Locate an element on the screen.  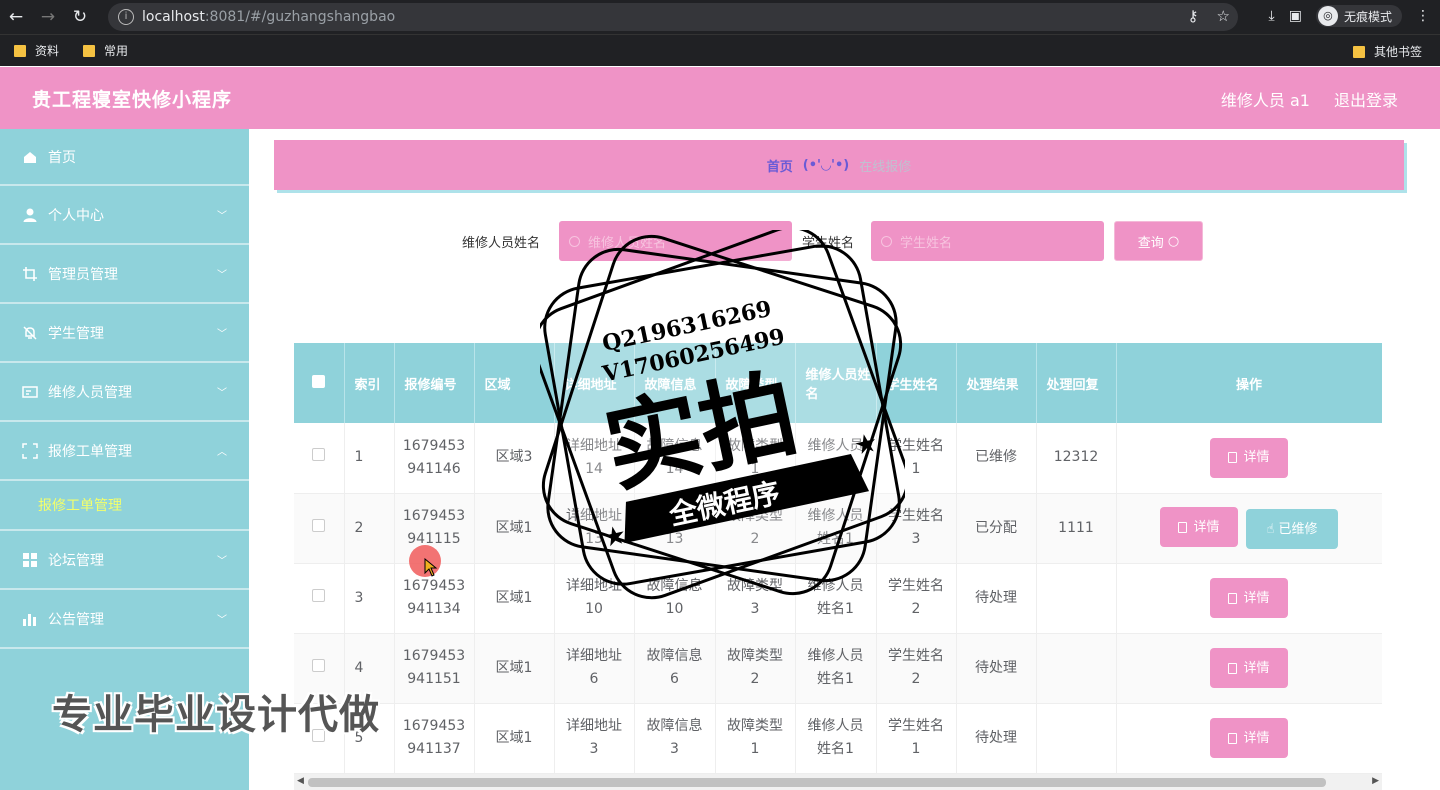
search-icon: ○ is located at coordinates (1173, 241).